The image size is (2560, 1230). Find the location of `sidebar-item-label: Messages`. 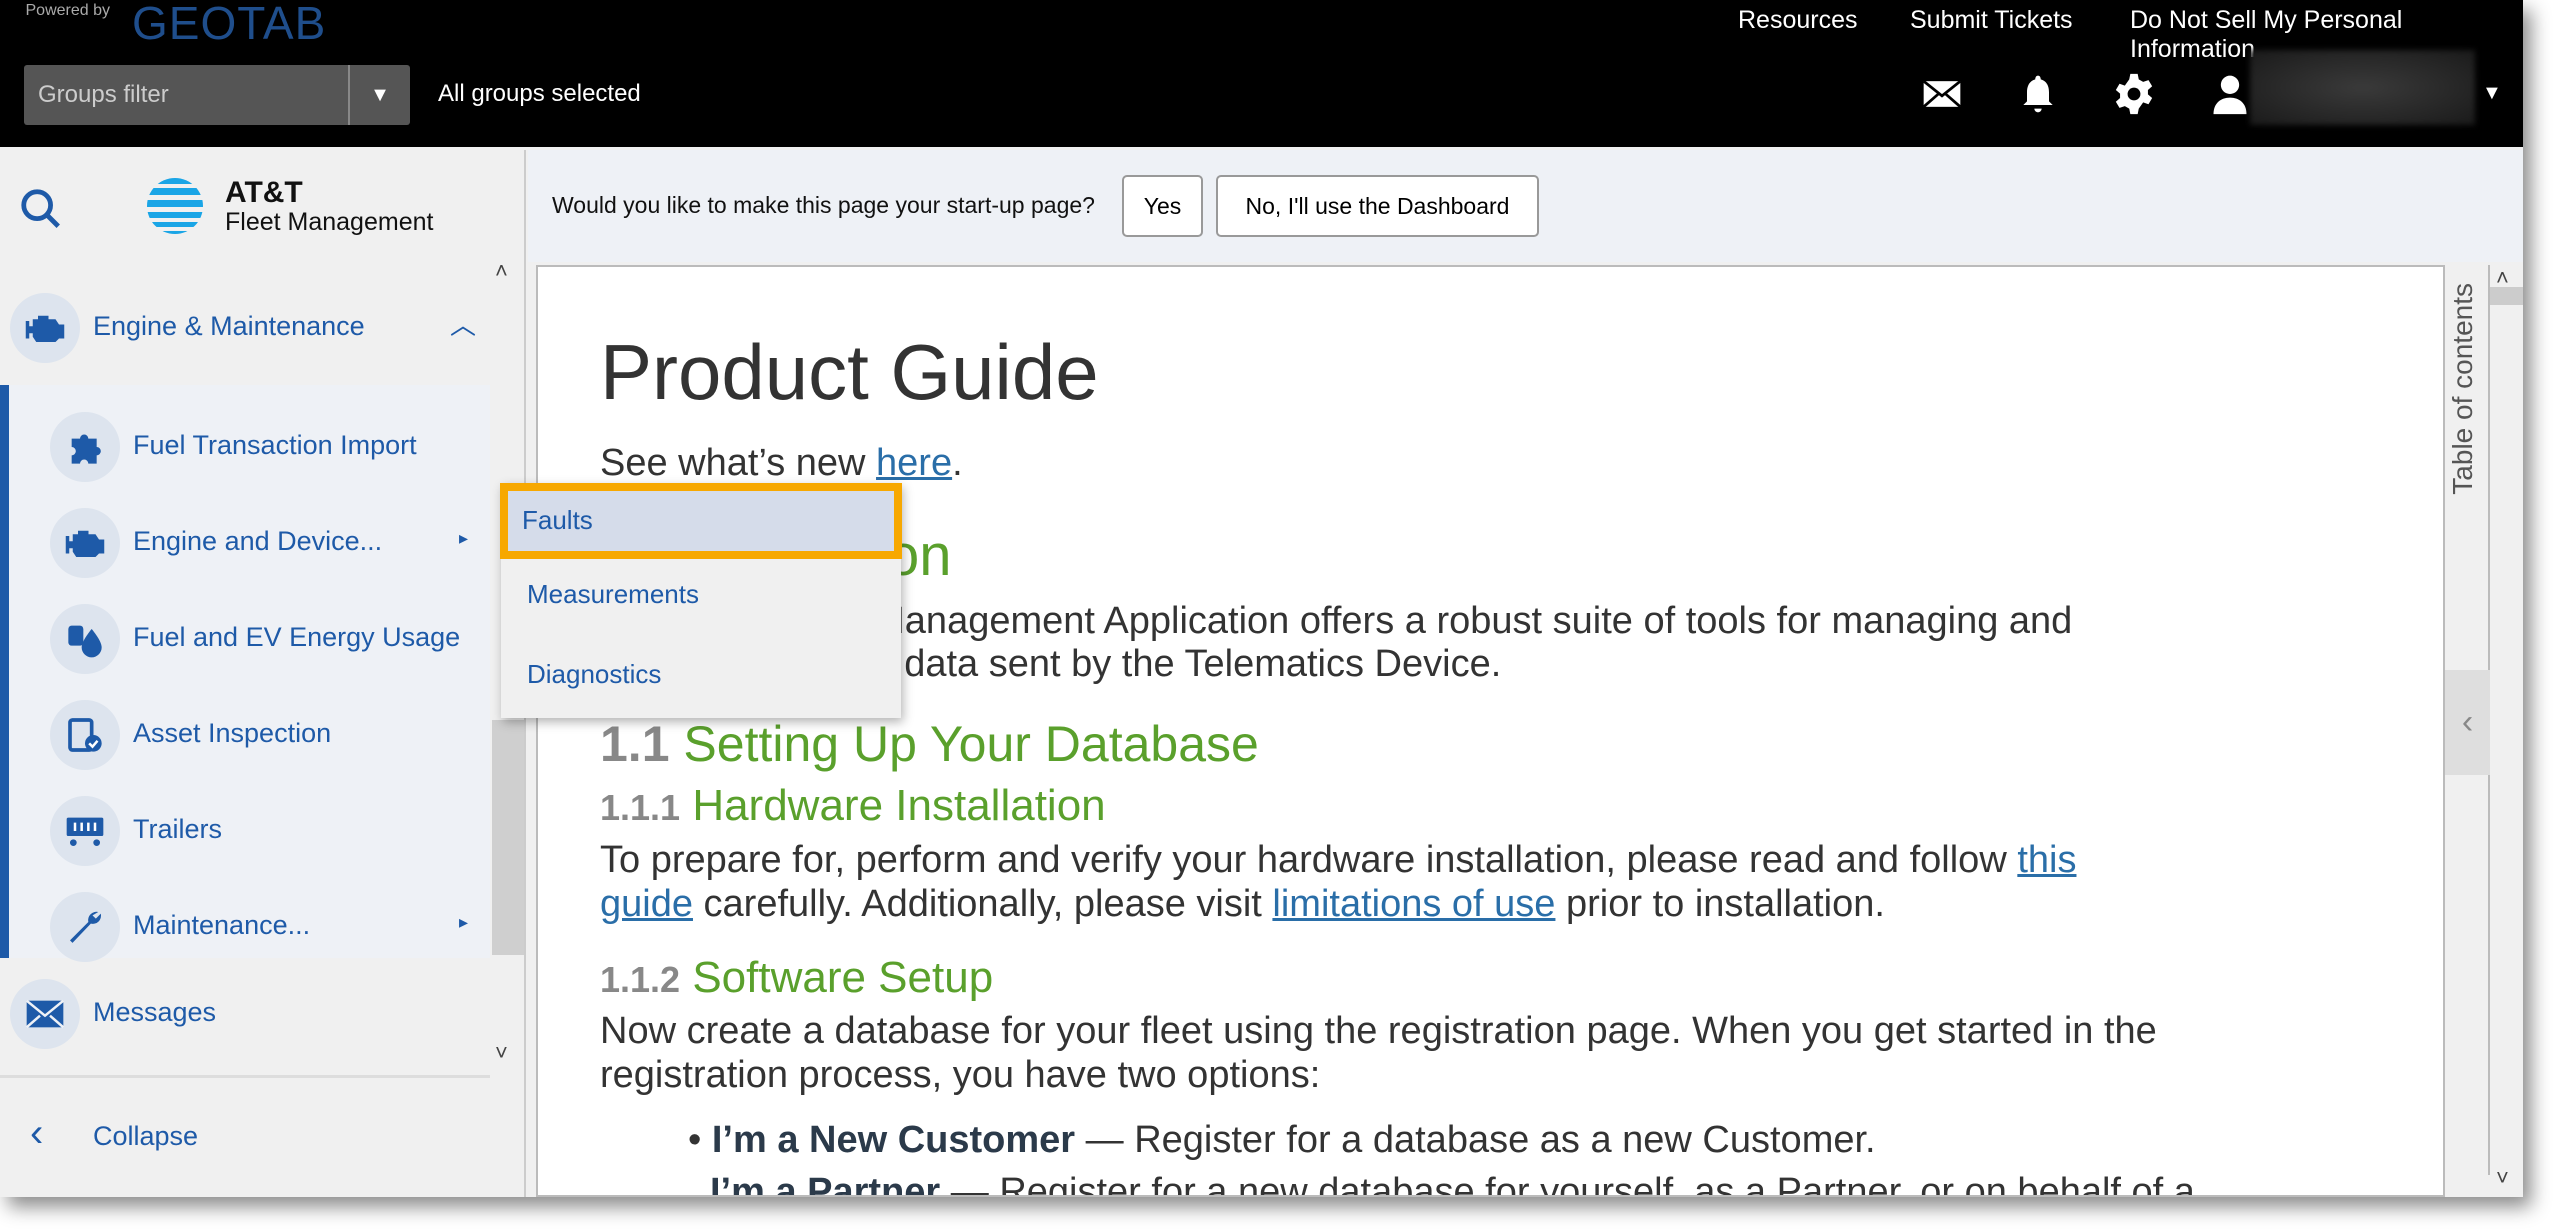

sidebar-item-label: Messages is located at coordinates (155, 1012).